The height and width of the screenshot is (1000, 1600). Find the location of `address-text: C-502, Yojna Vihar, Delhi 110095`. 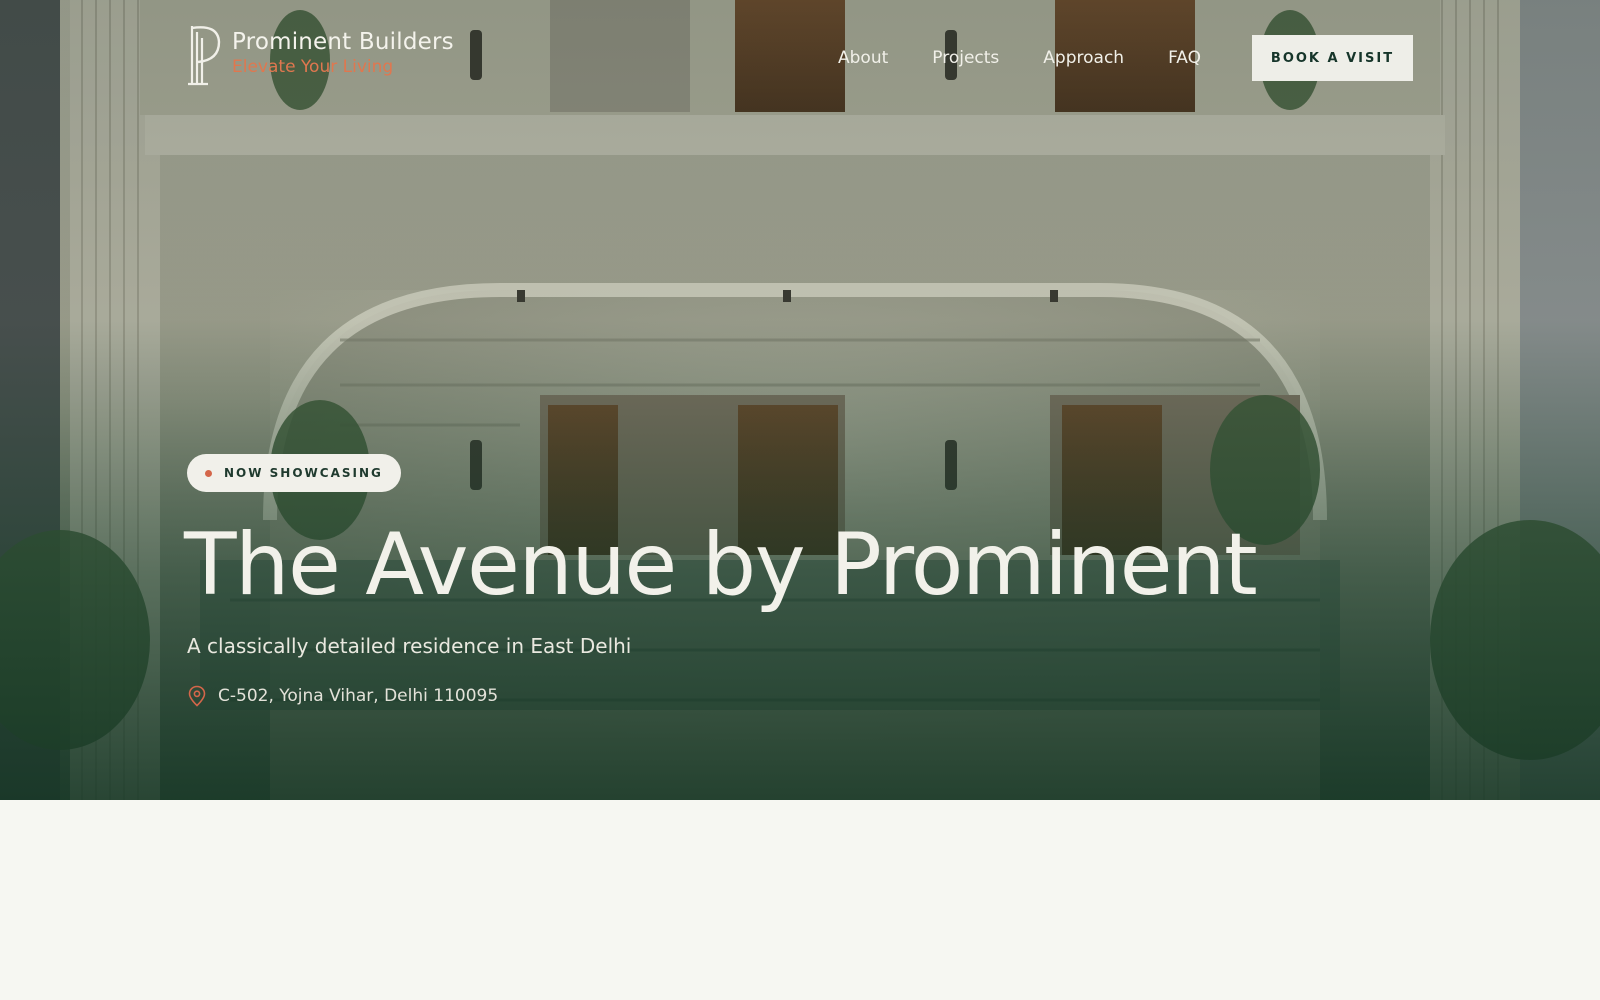

address-text: C-502, Yojna Vihar, Delhi 110095 is located at coordinates (358, 696).